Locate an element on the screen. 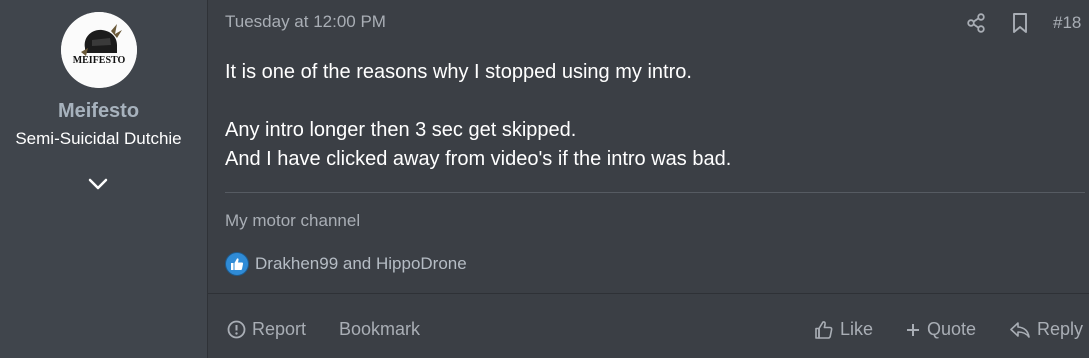  quote-button: Quote is located at coordinates (940, 329).